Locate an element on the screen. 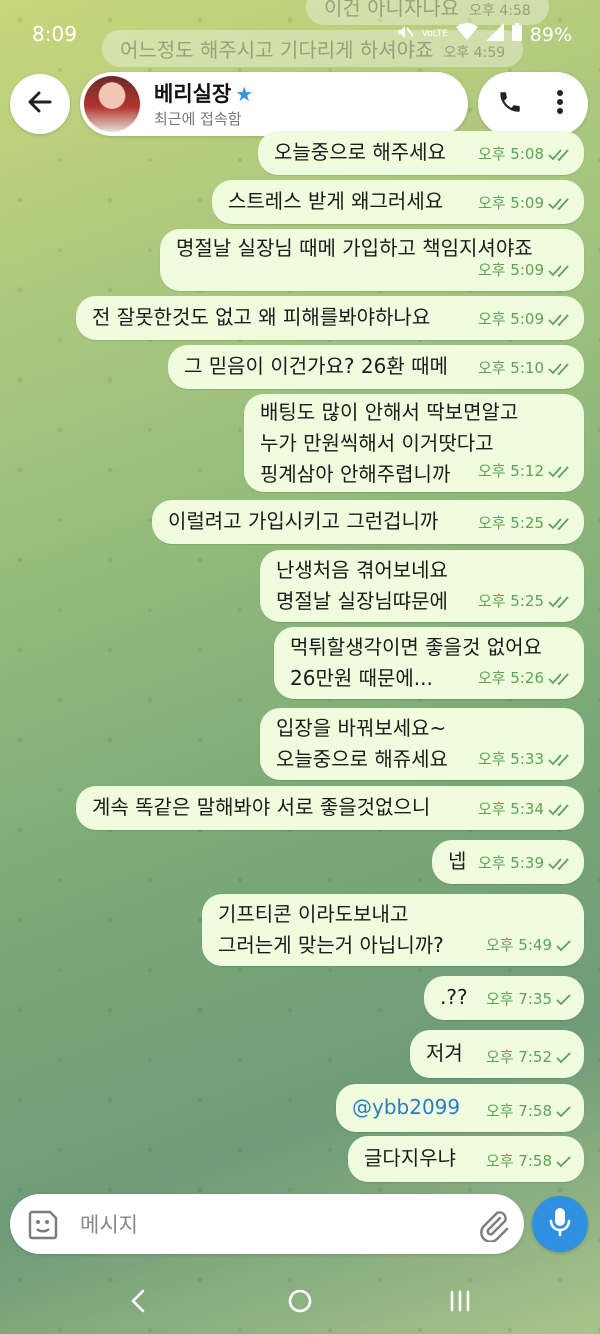  call-button is located at coordinates (510, 104).